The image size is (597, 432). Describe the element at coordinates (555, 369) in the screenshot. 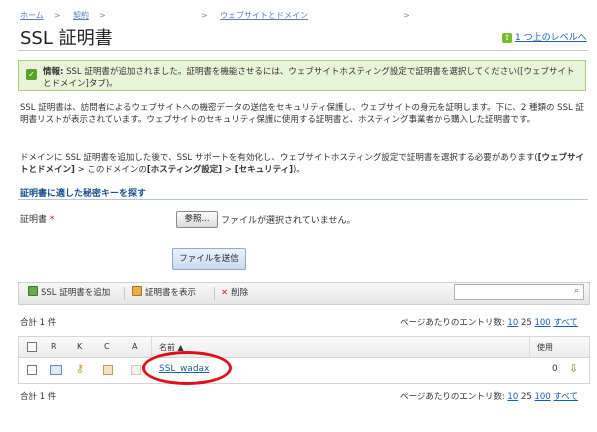

I see `usage-count: 0` at that location.